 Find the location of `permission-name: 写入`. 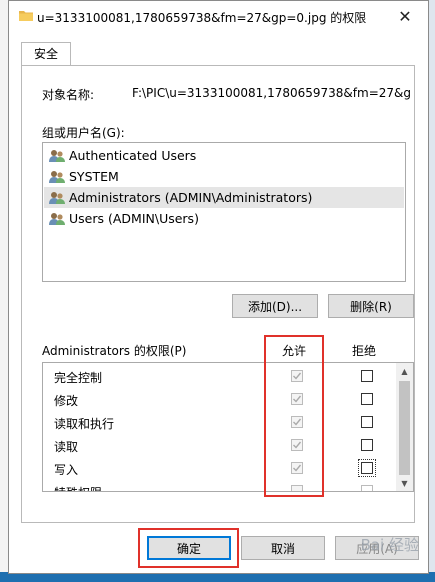

permission-name: 写入 is located at coordinates (66, 470).